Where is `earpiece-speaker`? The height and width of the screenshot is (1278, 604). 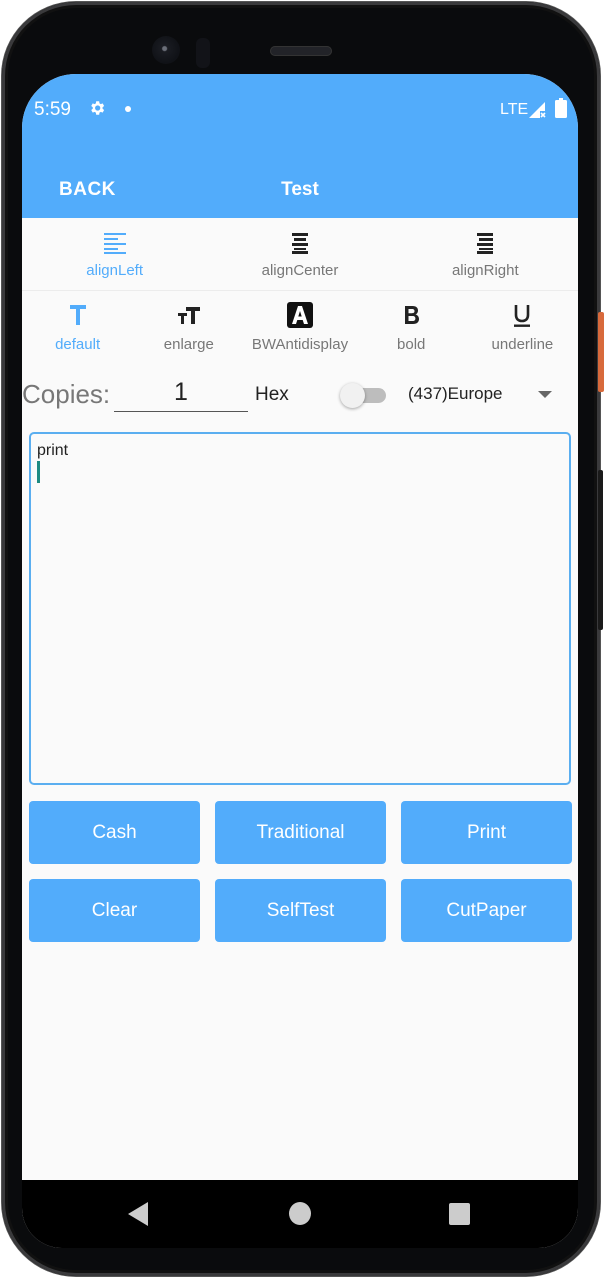 earpiece-speaker is located at coordinates (301, 51).